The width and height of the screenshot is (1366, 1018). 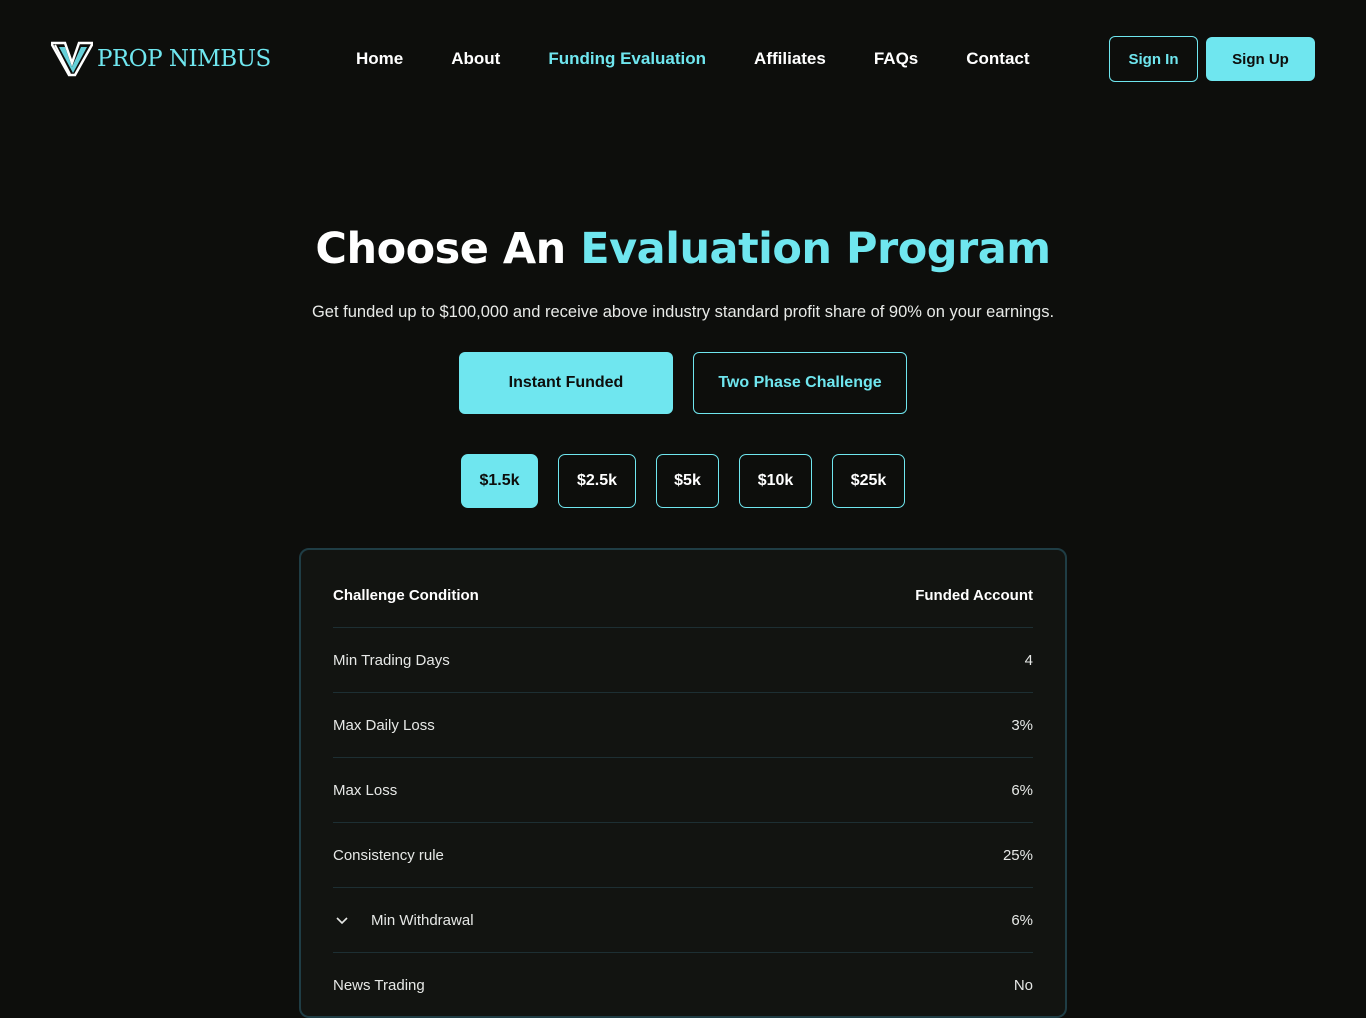 What do you see at coordinates (1017, 855) in the screenshot?
I see `row-value: 25%` at bounding box center [1017, 855].